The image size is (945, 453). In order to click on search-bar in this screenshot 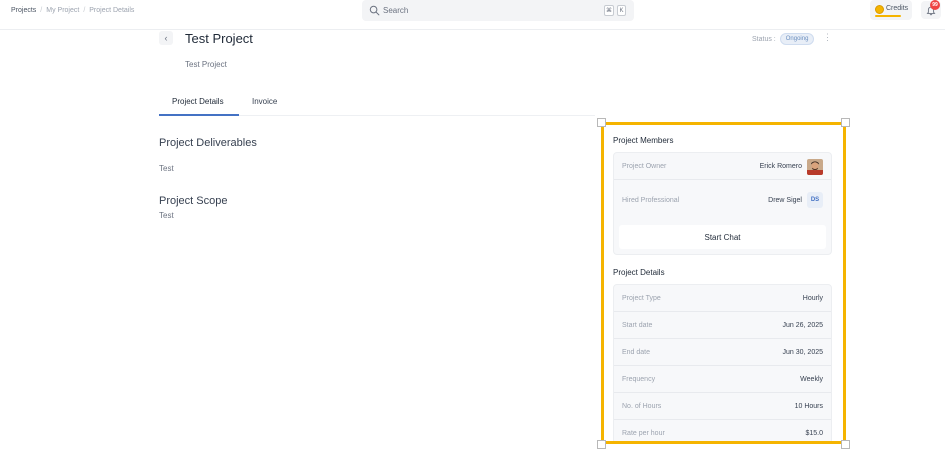, I will do `click(498, 10)`.